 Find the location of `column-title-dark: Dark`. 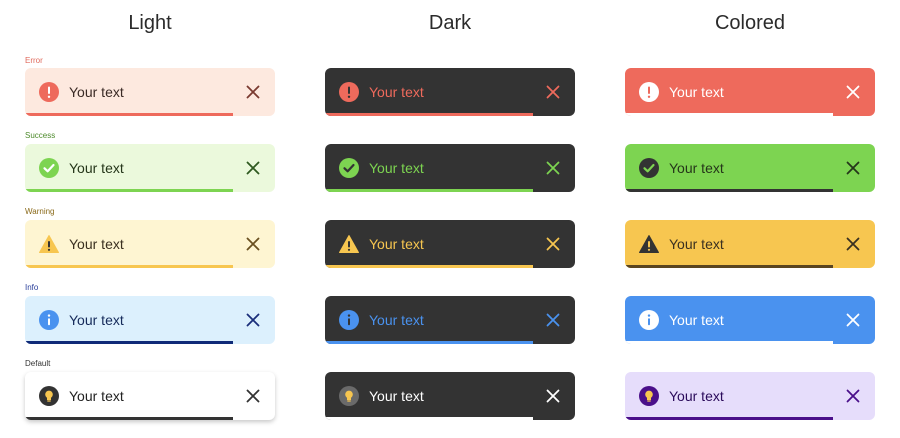

column-title-dark: Dark is located at coordinates (450, 23).